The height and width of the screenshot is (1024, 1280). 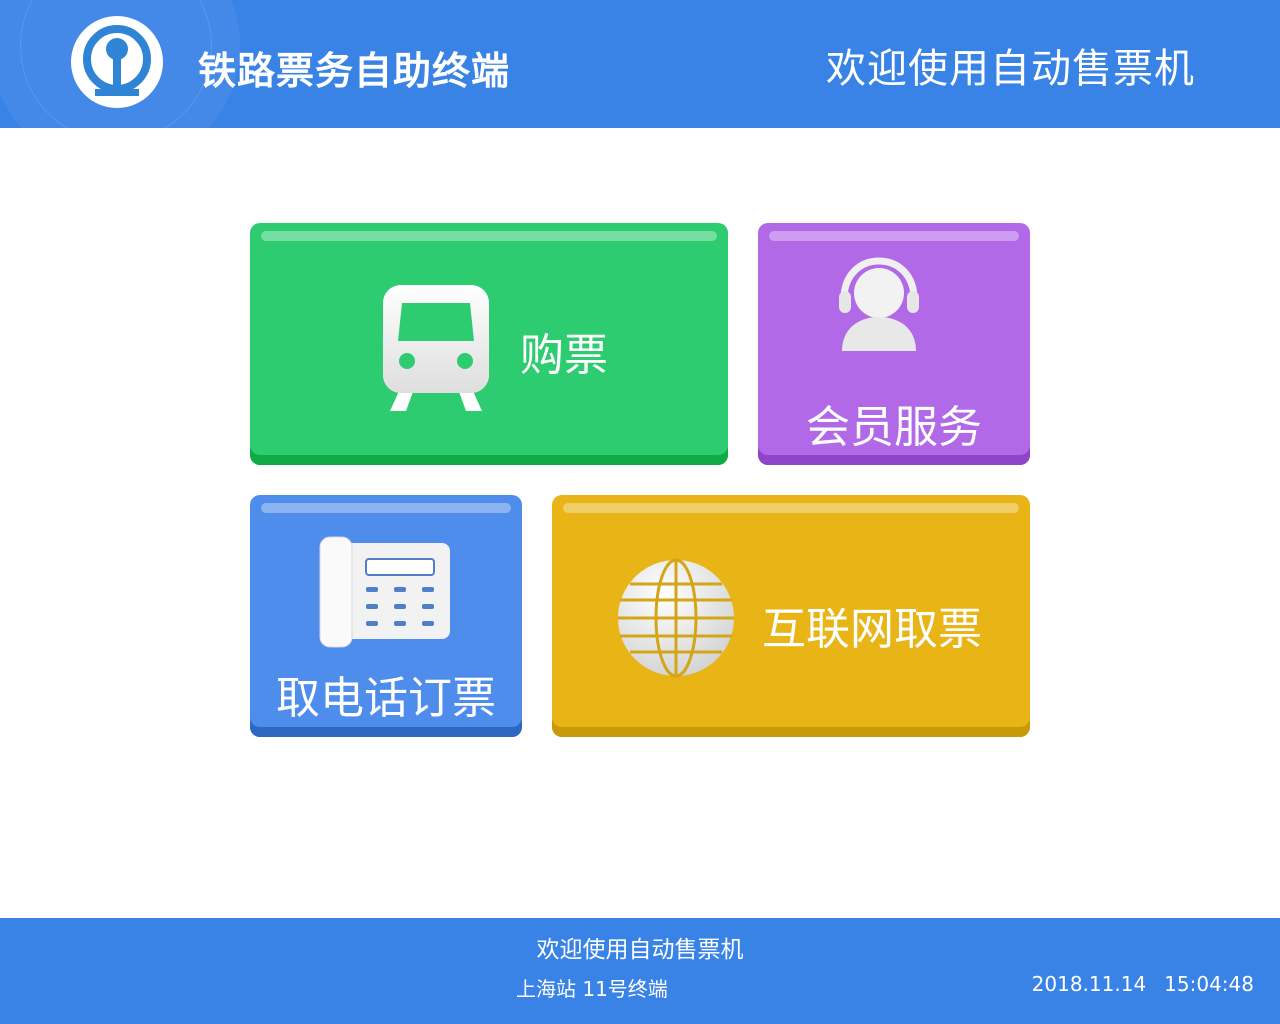 What do you see at coordinates (354, 71) in the screenshot?
I see `app-title: 铁路票务自助终端` at bounding box center [354, 71].